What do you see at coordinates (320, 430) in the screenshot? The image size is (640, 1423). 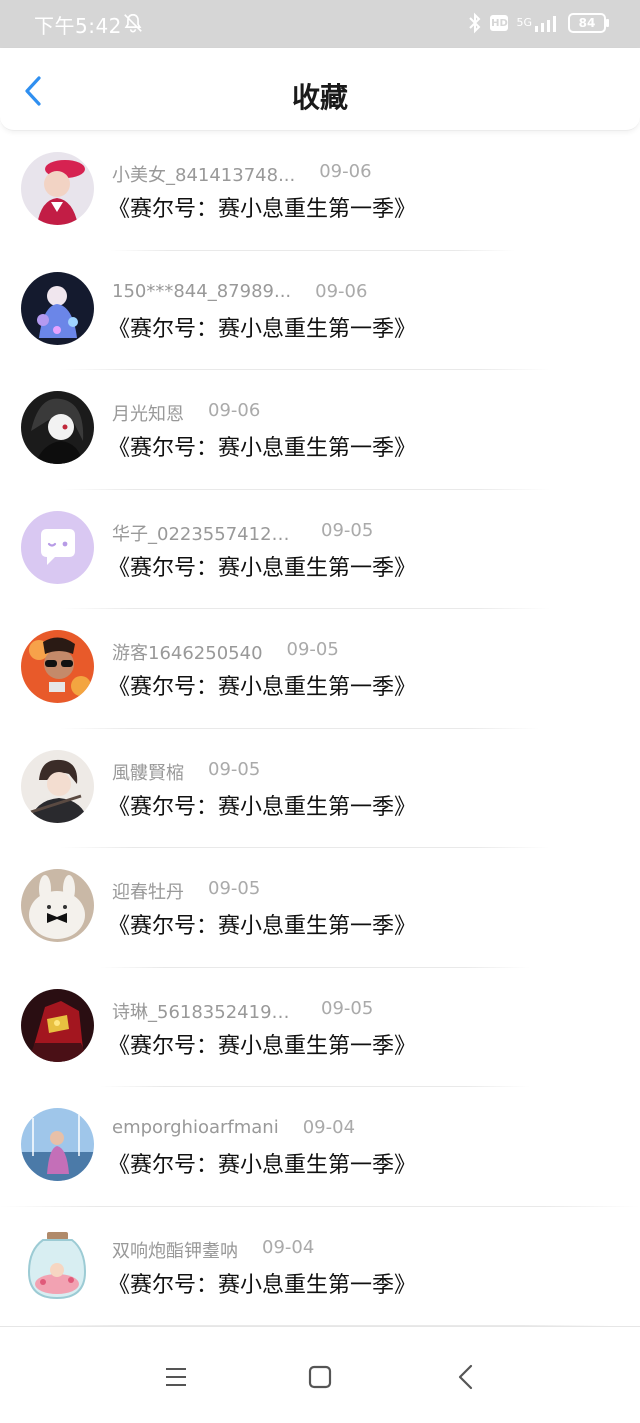 I see `list-item: 月光知恩 09-06 《赛尔号：赛小息重生第一季》` at bounding box center [320, 430].